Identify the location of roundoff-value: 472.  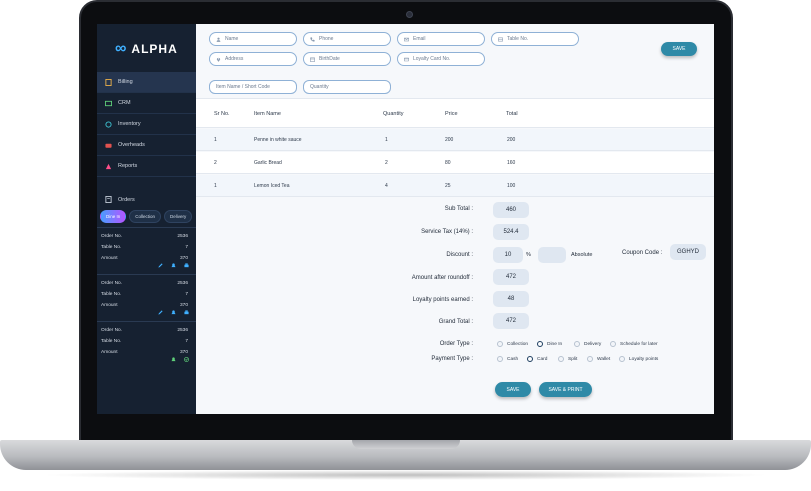
(511, 277).